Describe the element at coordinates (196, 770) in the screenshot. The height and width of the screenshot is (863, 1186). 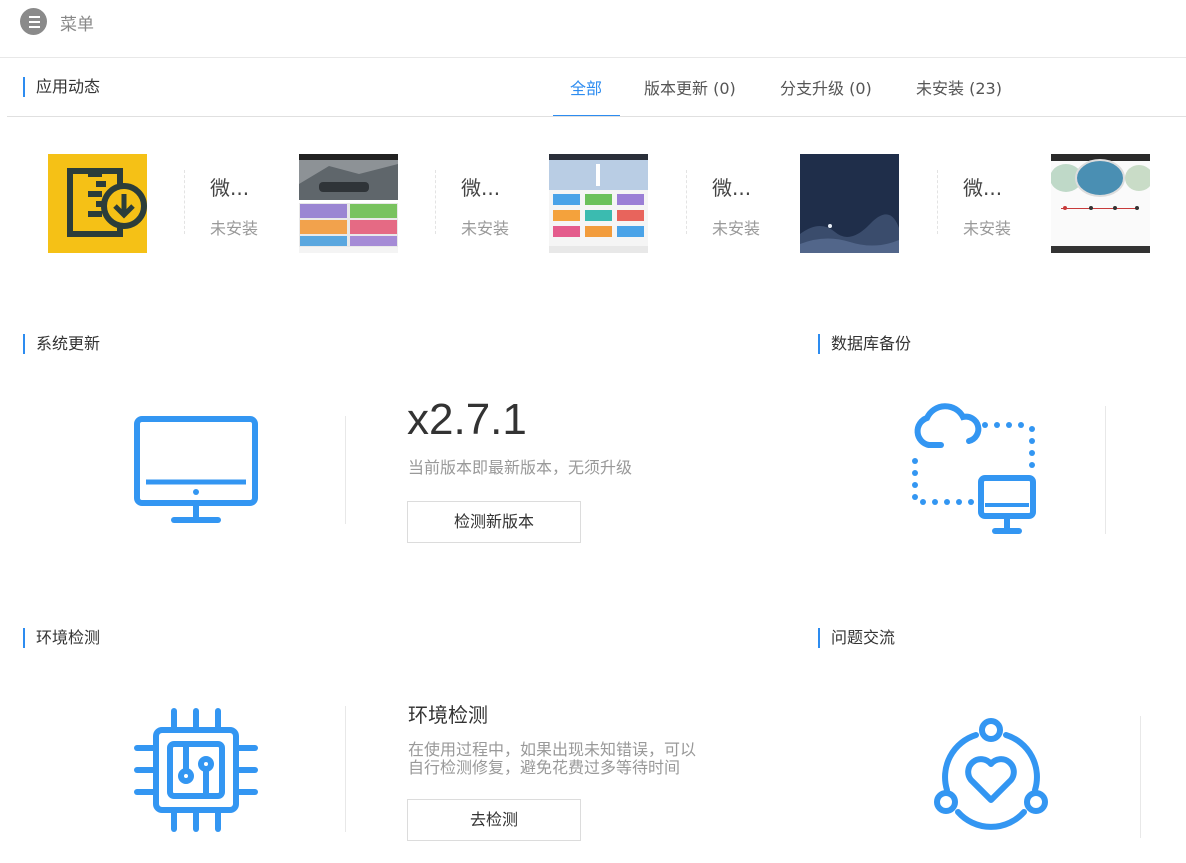
I see `chip-icon` at that location.